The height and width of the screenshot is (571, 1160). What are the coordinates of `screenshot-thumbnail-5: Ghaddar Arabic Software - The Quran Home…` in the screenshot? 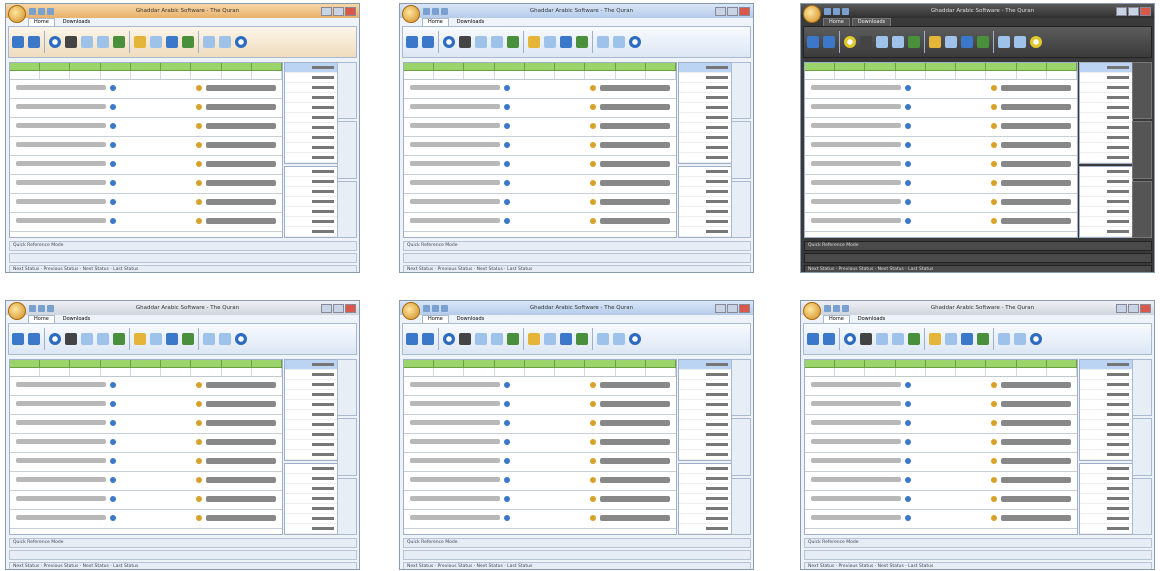 It's located at (576, 435).